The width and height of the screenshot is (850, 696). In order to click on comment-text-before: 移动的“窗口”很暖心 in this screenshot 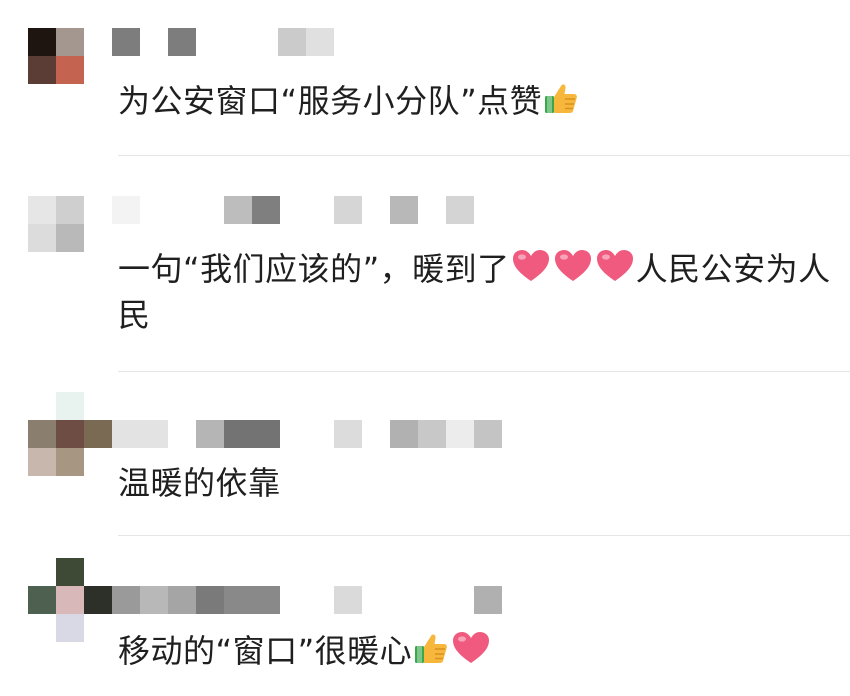, I will do `click(265, 651)`.